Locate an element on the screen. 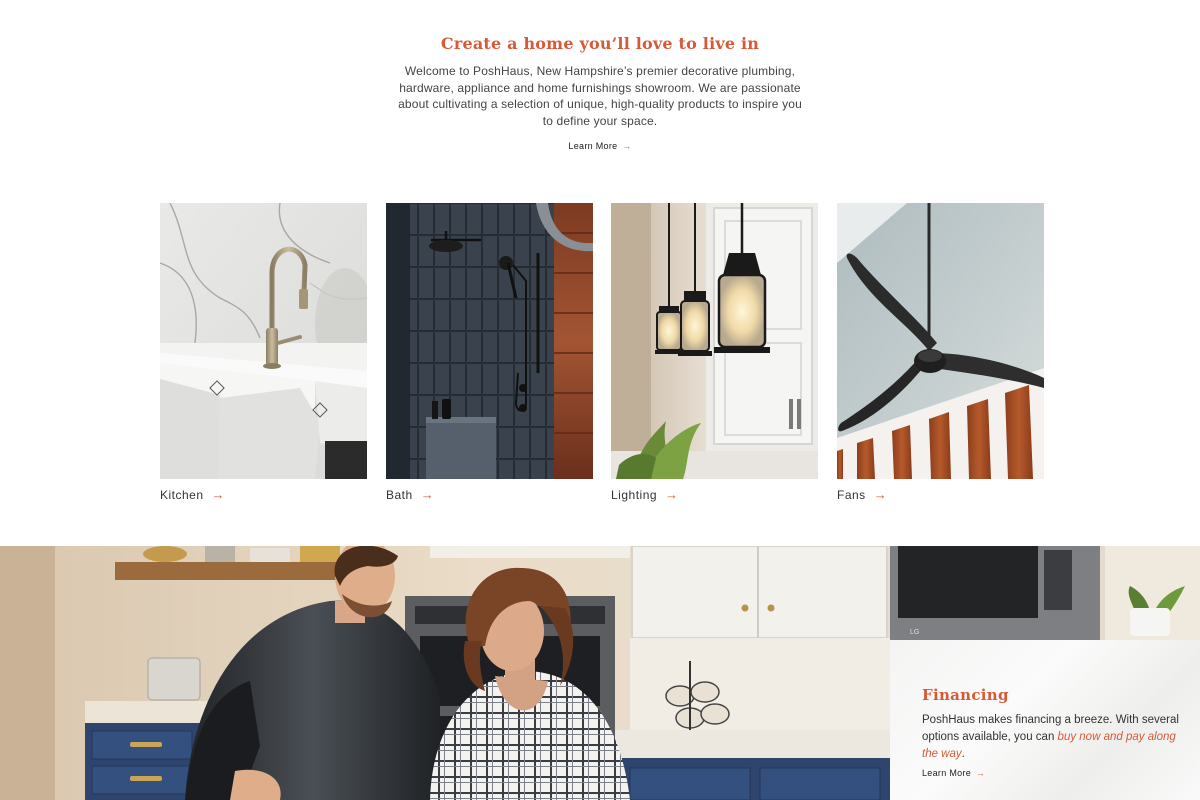  intro-learn-more-link: Learn More → is located at coordinates (599, 146).